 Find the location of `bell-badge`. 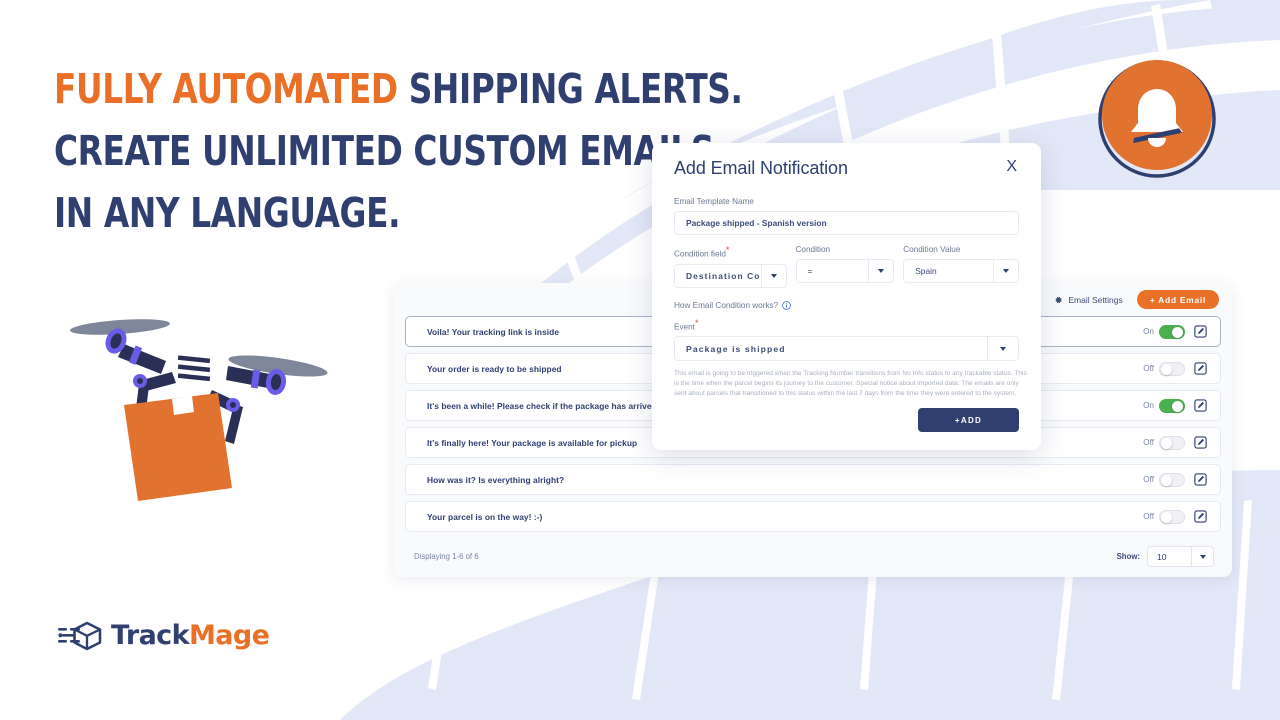

bell-badge is located at coordinates (1157, 117).